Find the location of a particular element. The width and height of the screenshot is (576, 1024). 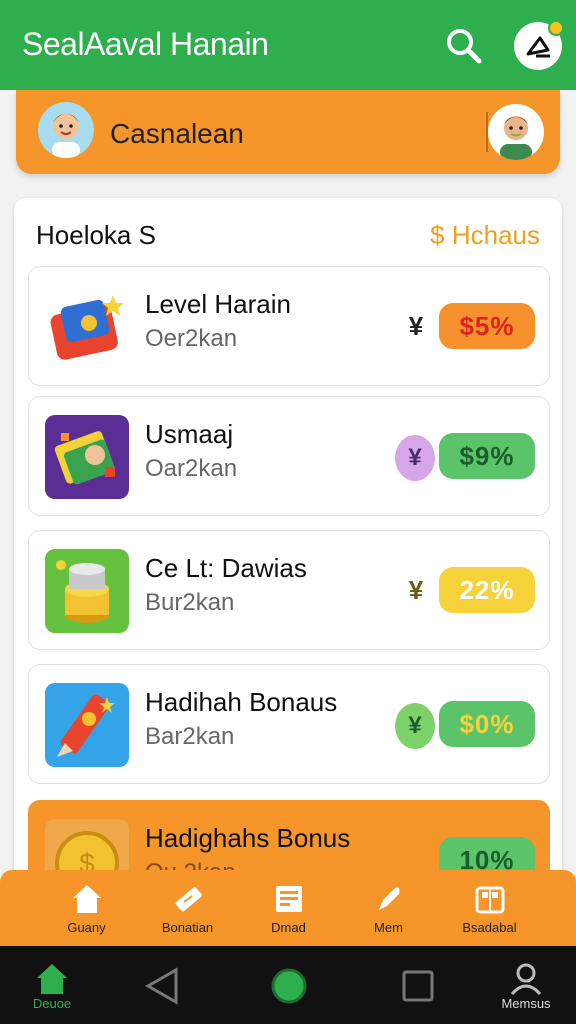

home-circle-button is located at coordinates (289, 985).